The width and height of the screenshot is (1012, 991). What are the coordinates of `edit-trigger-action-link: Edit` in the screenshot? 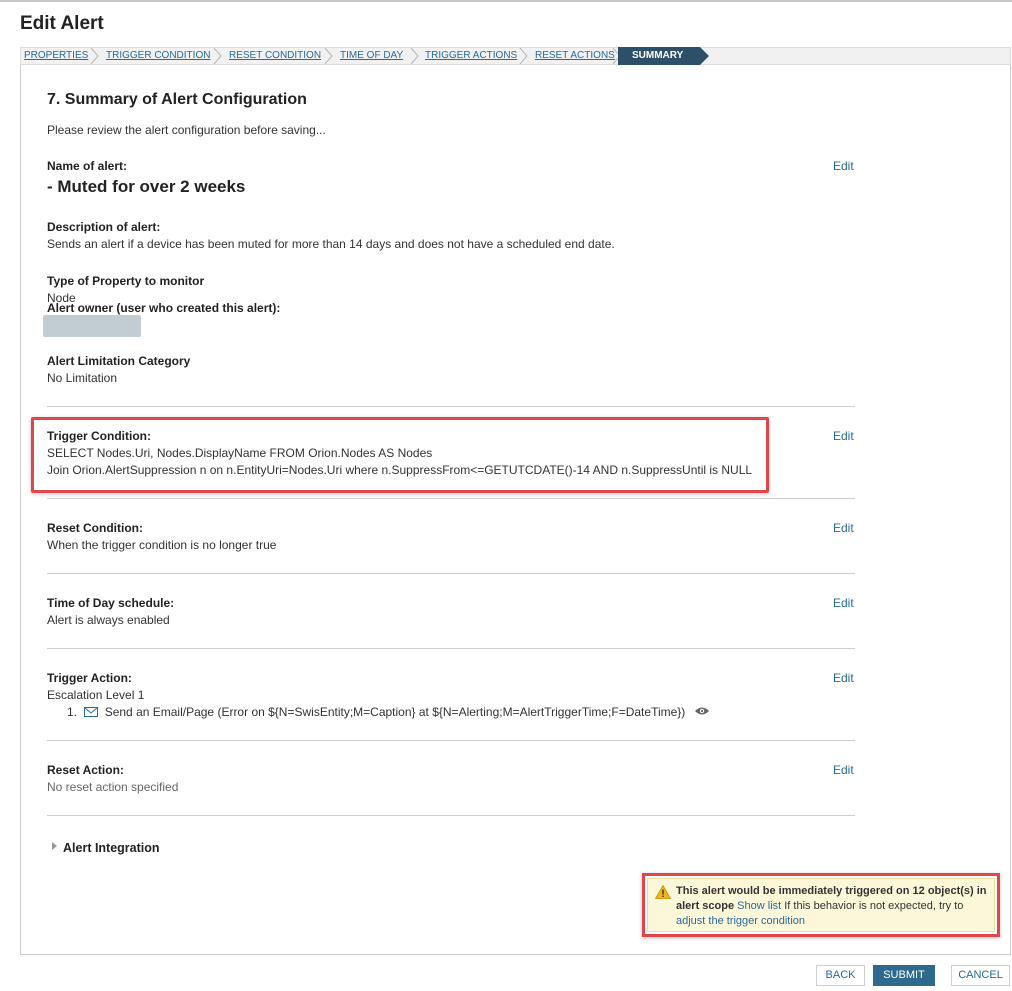 It's located at (843, 678).